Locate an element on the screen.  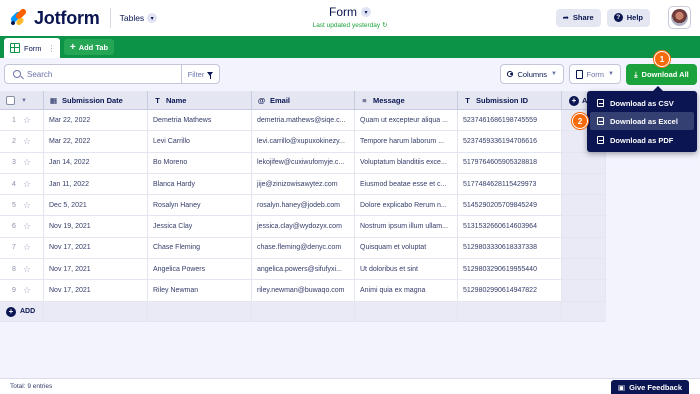
cell-name: Chase Fleming is located at coordinates (200, 248).